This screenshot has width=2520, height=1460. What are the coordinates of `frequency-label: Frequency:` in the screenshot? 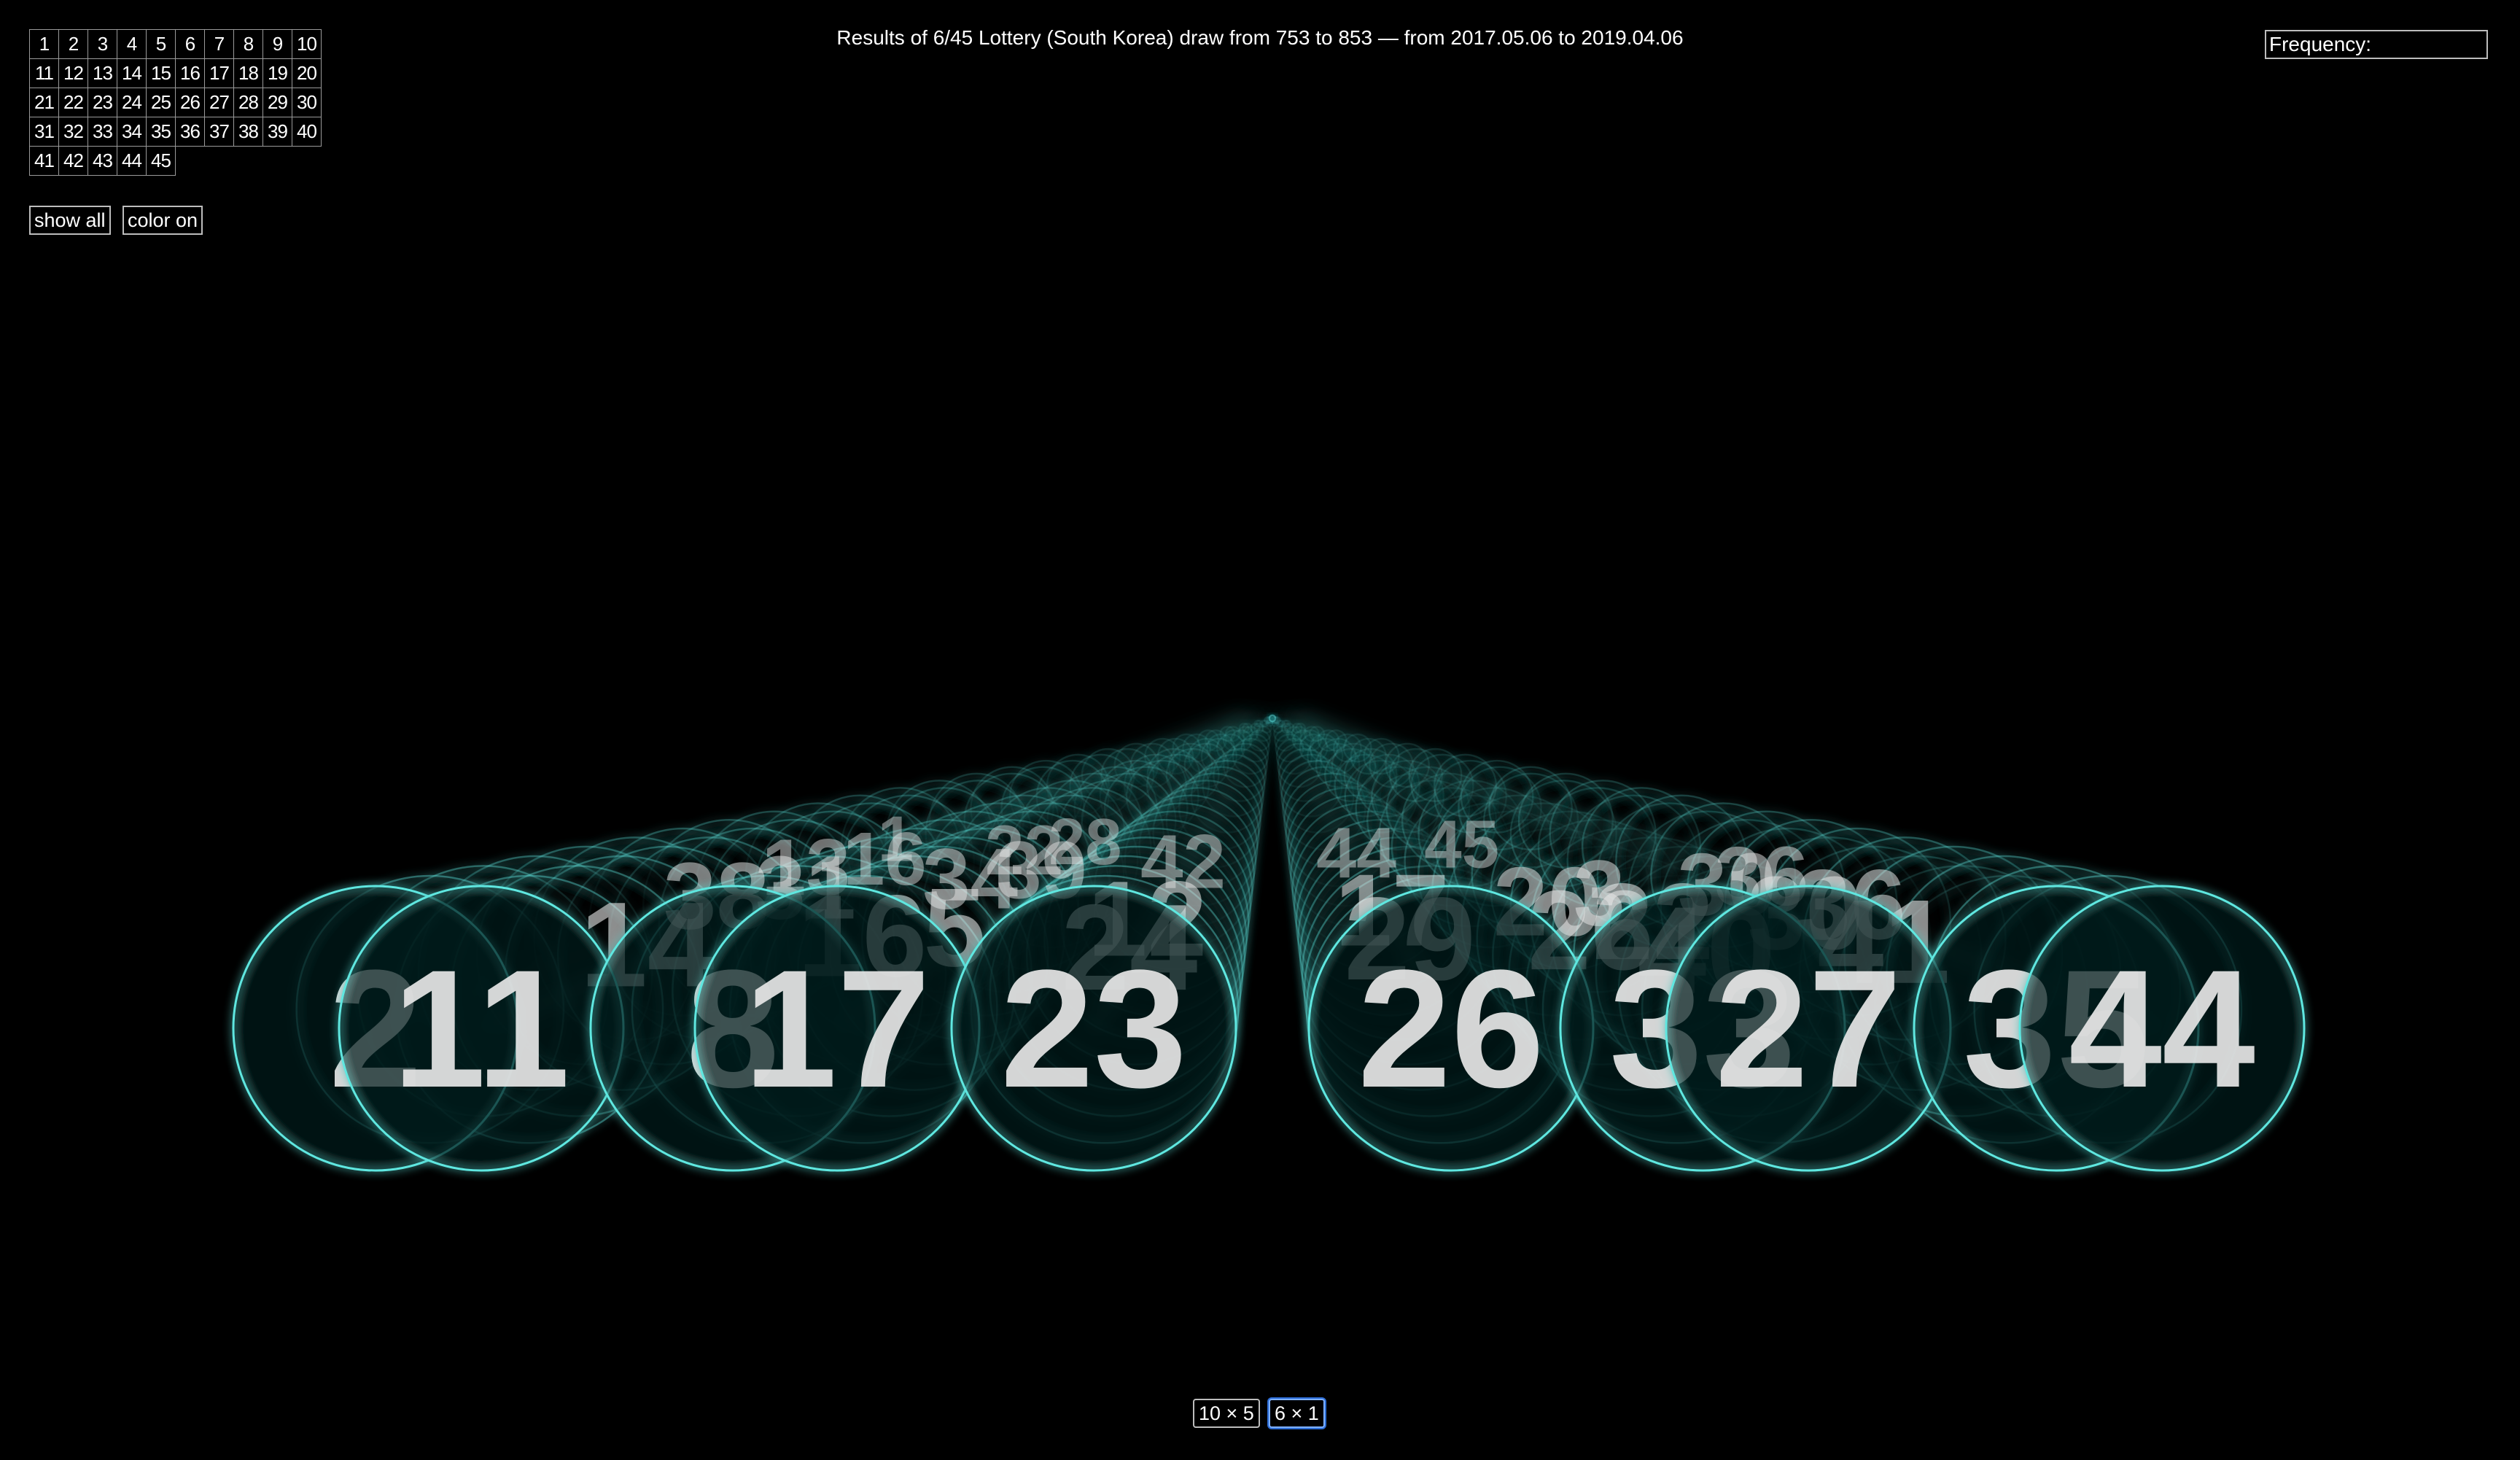 It's located at (2320, 44).